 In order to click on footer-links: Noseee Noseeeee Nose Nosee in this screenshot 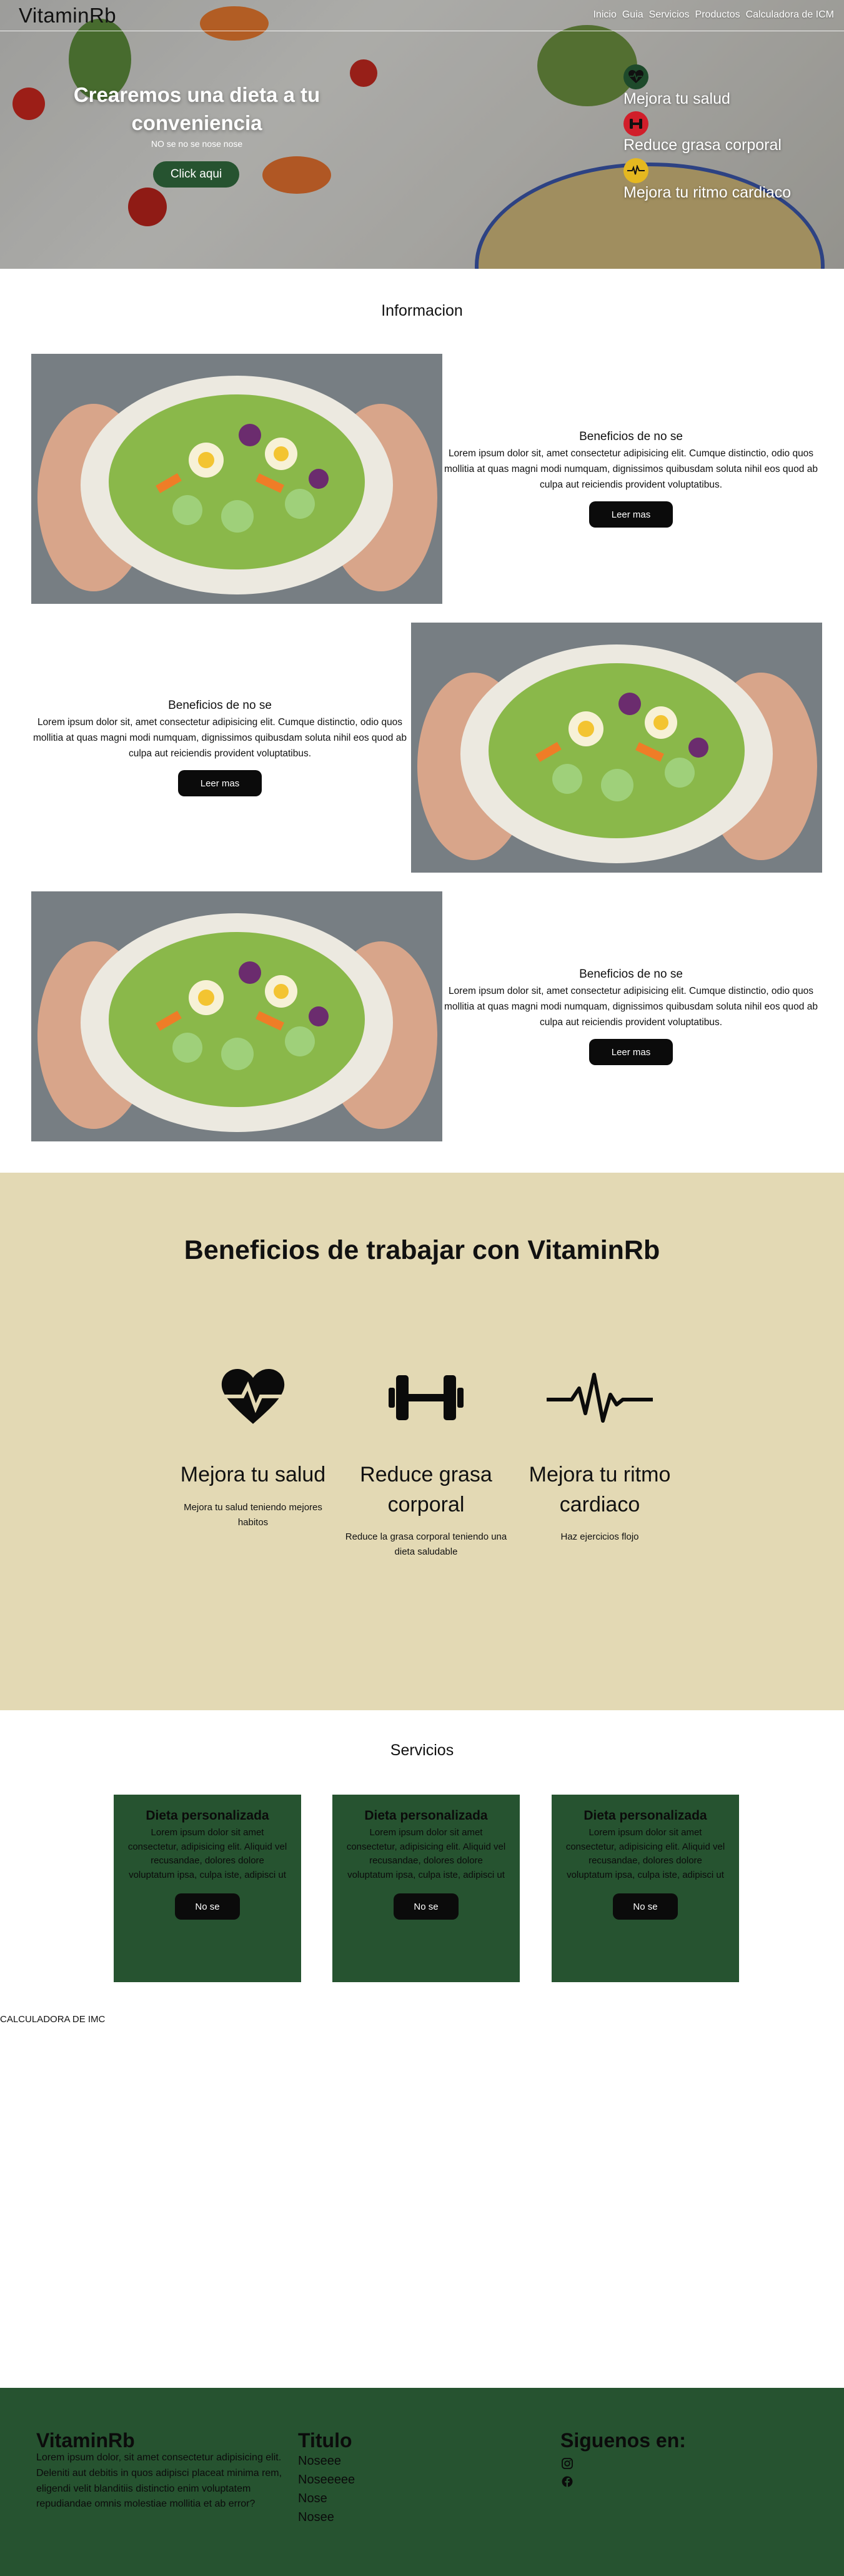, I will do `click(326, 2489)`.